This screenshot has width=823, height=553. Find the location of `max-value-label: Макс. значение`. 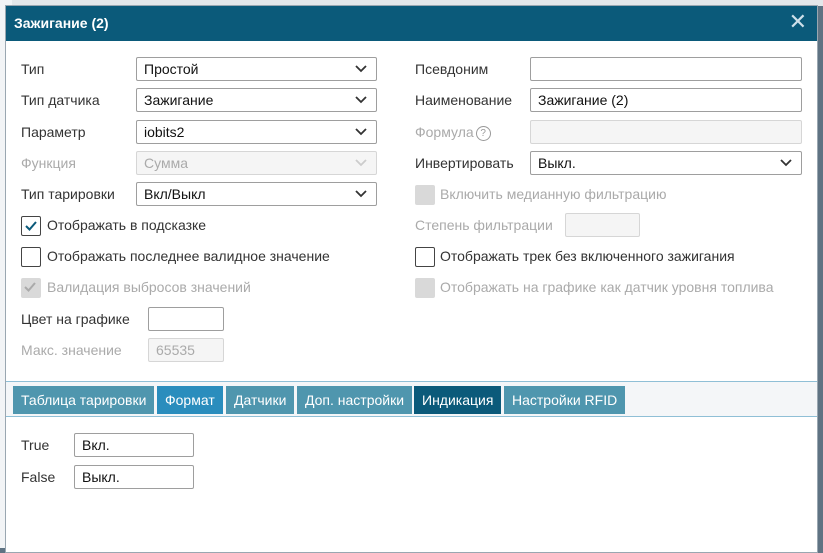

max-value-label: Макс. значение is located at coordinates (71, 350).